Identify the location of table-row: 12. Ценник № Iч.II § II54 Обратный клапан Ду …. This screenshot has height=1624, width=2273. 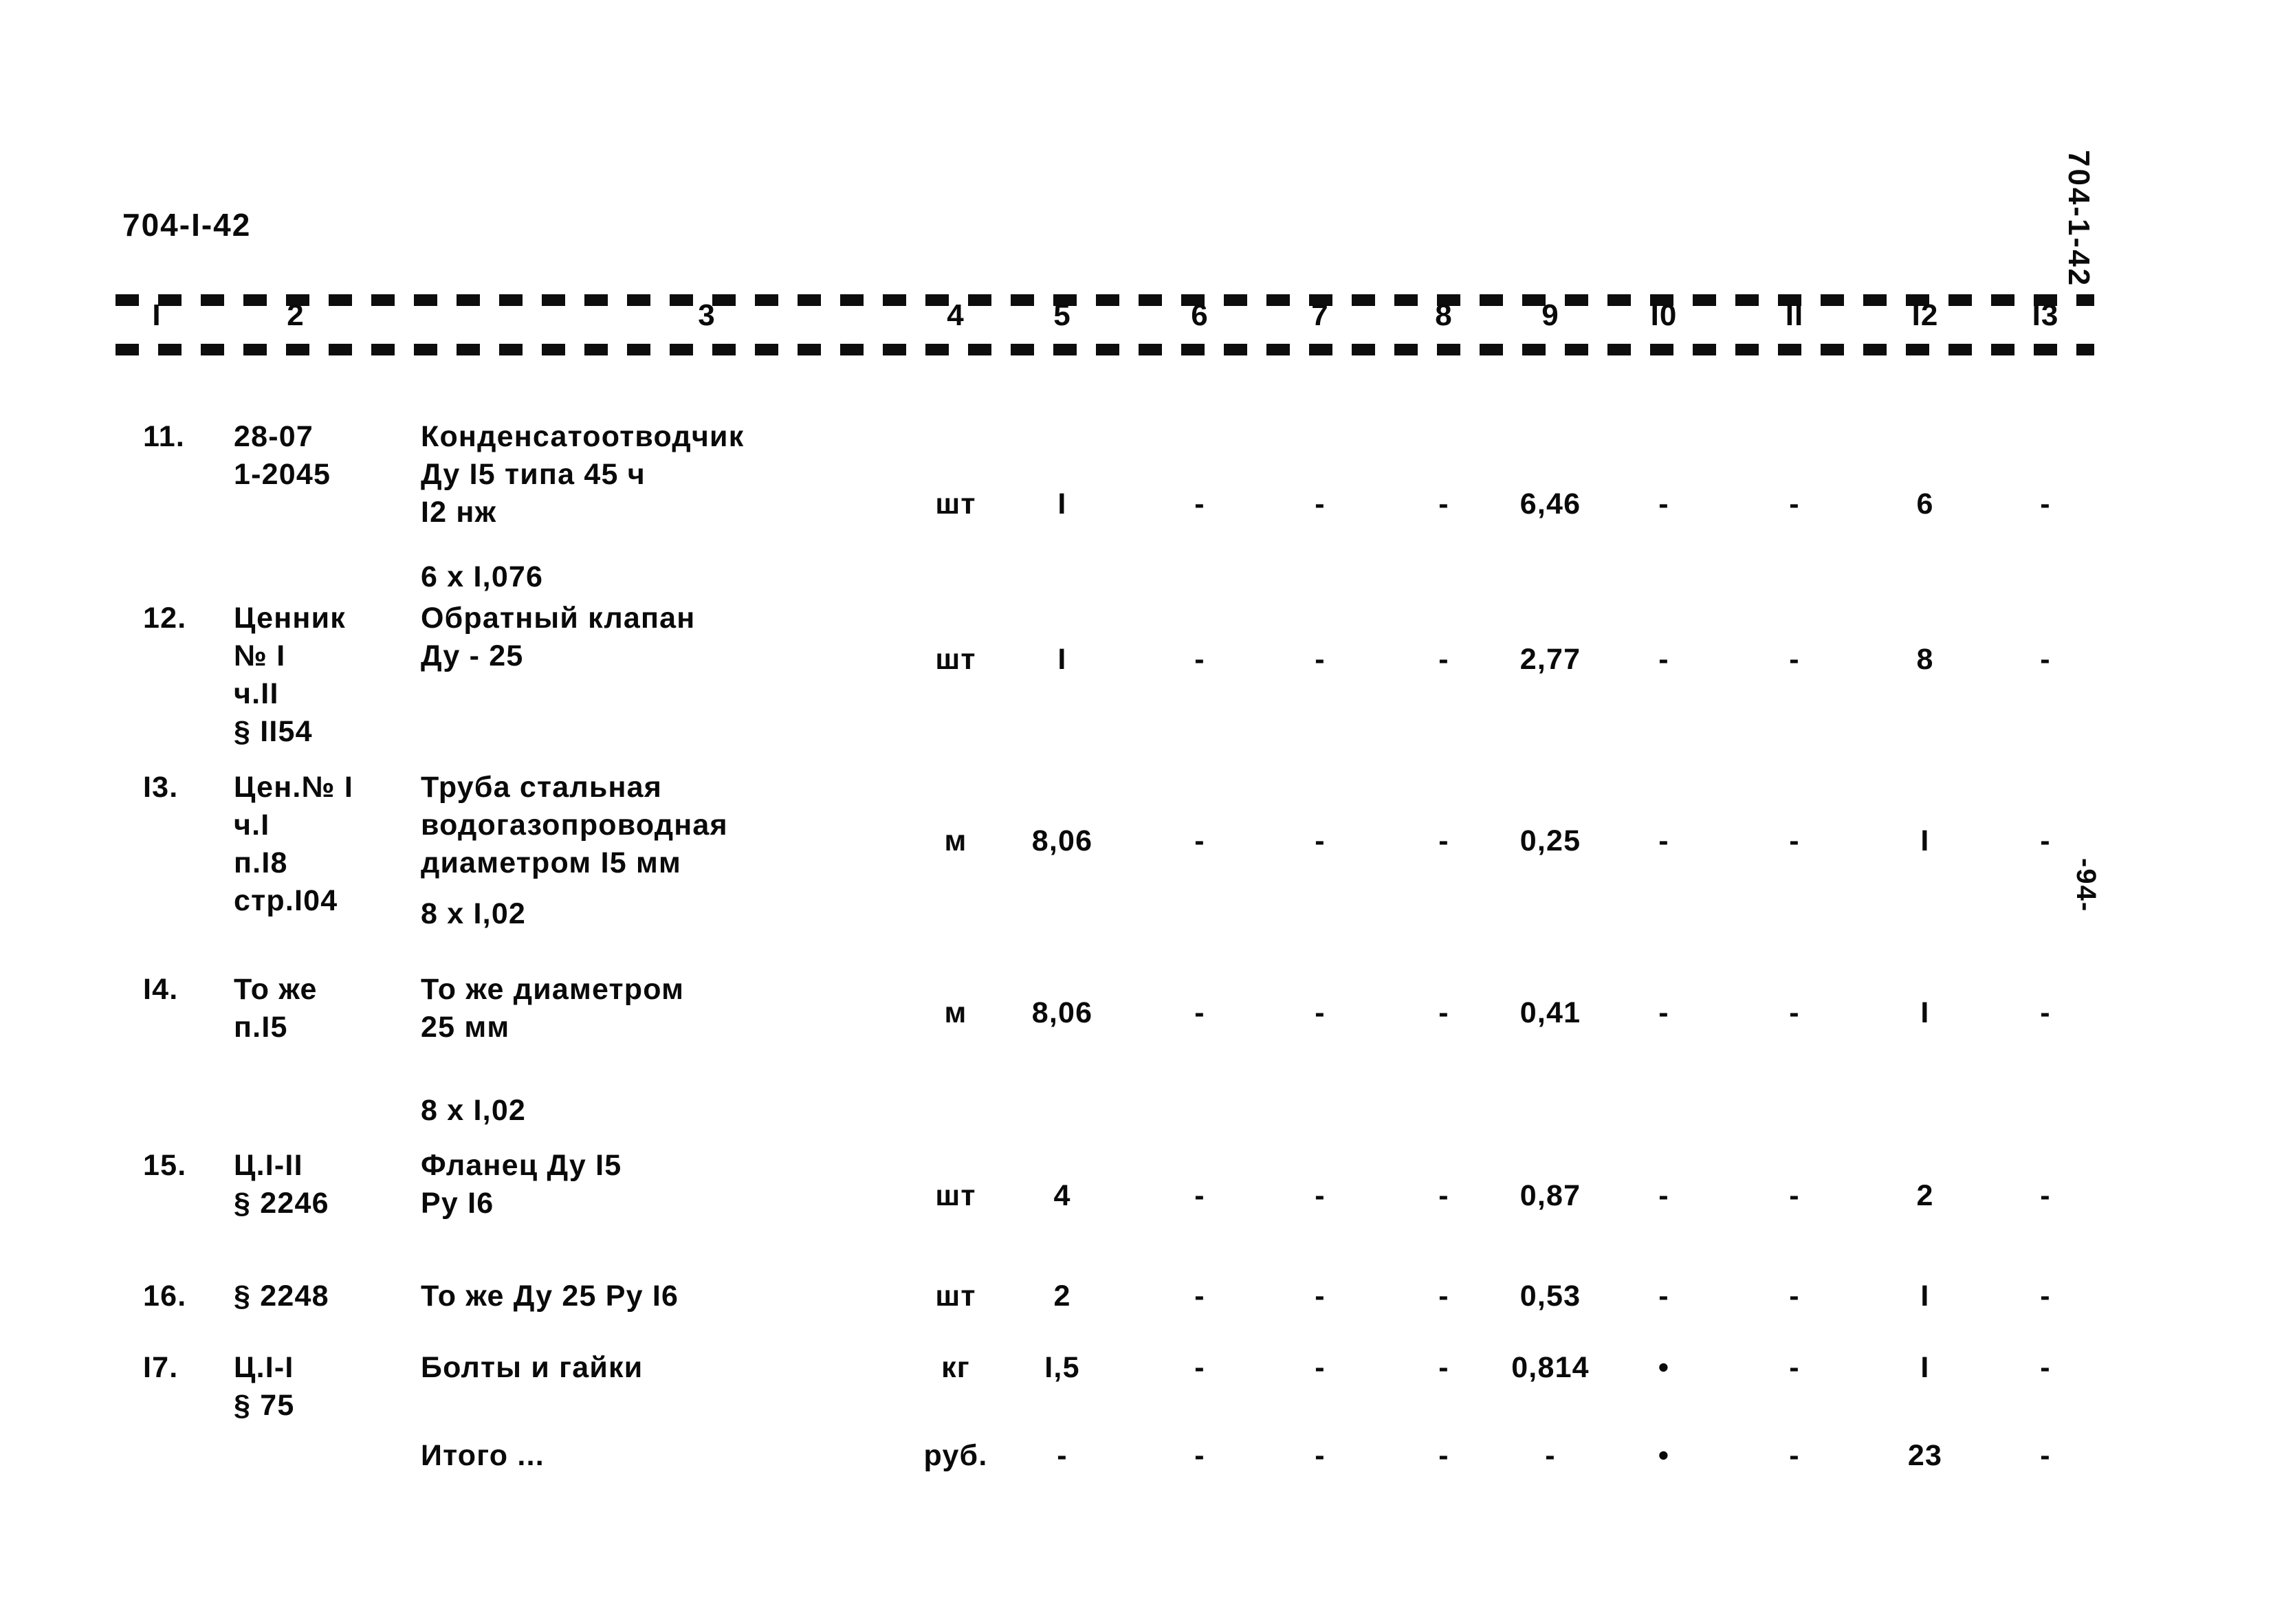
(1136, 674).